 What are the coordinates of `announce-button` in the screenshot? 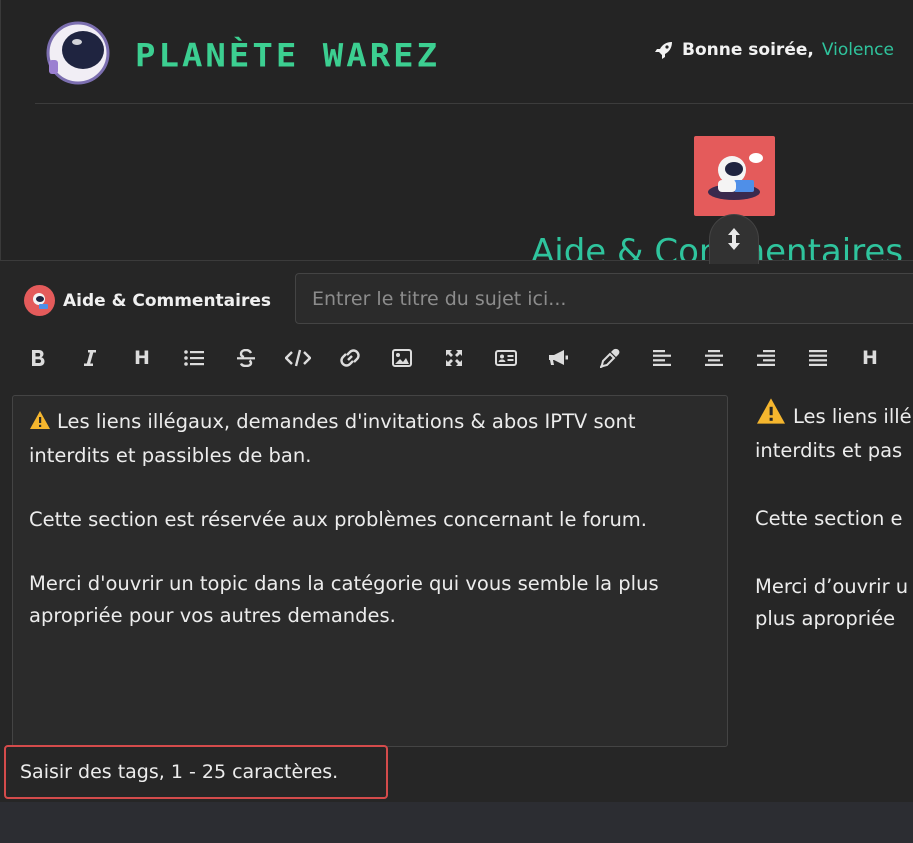 It's located at (558, 358).